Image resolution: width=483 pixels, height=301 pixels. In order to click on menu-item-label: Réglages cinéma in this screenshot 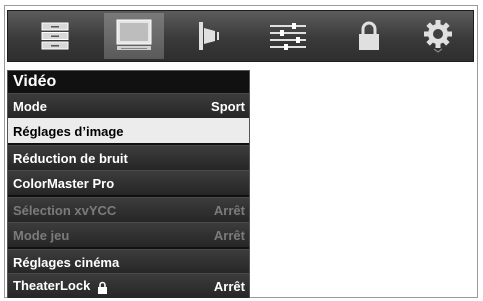, I will do `click(66, 262)`.